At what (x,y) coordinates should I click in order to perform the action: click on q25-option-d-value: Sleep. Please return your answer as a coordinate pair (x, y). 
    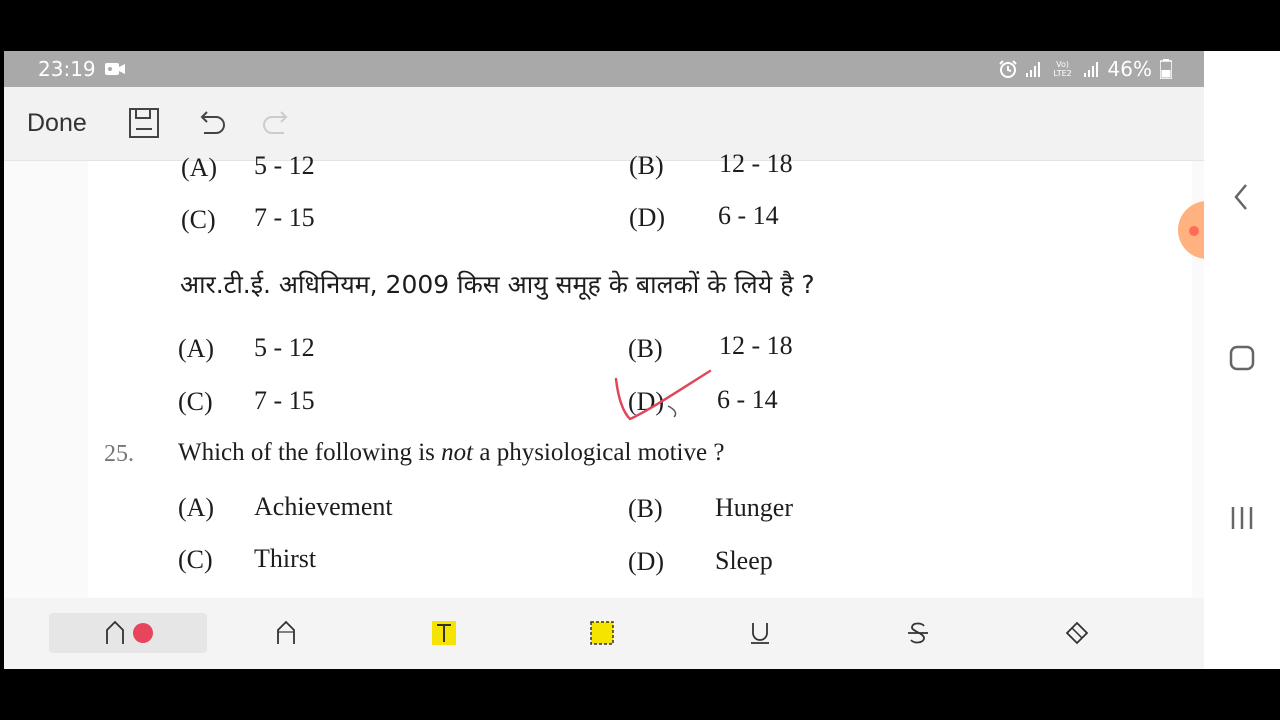
    Looking at the image, I should click on (744, 560).